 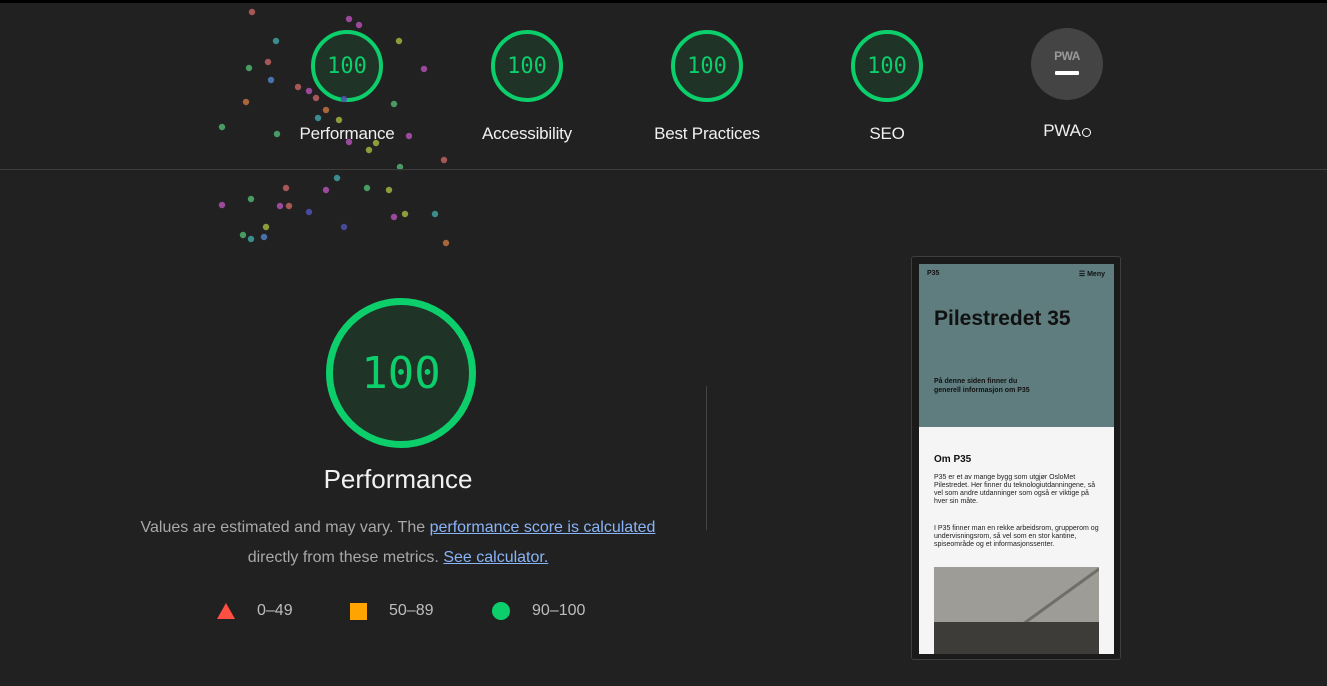 I want to click on screenshot-photo, so click(x=1016, y=610).